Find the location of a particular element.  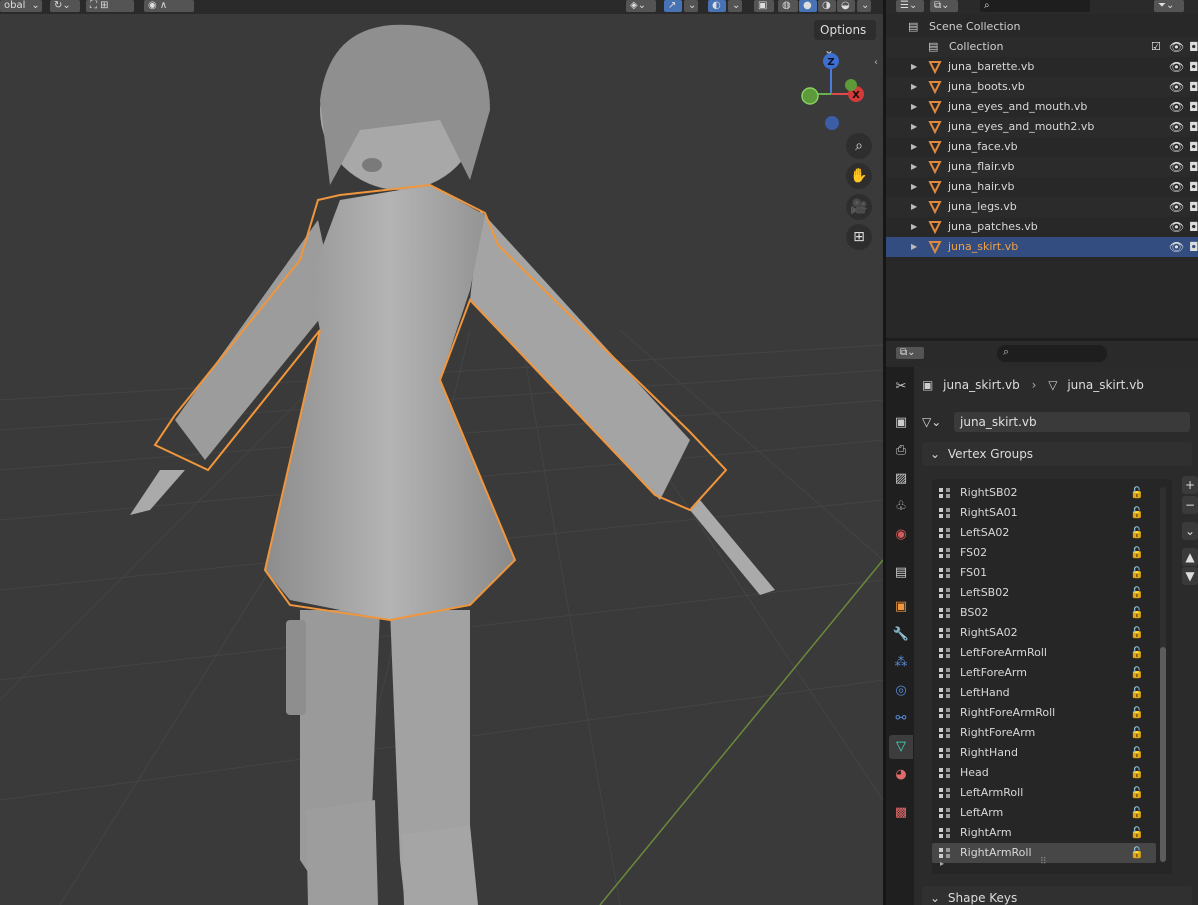

vertex-group-row: RightSA01 🔓 is located at coordinates (1044, 513).